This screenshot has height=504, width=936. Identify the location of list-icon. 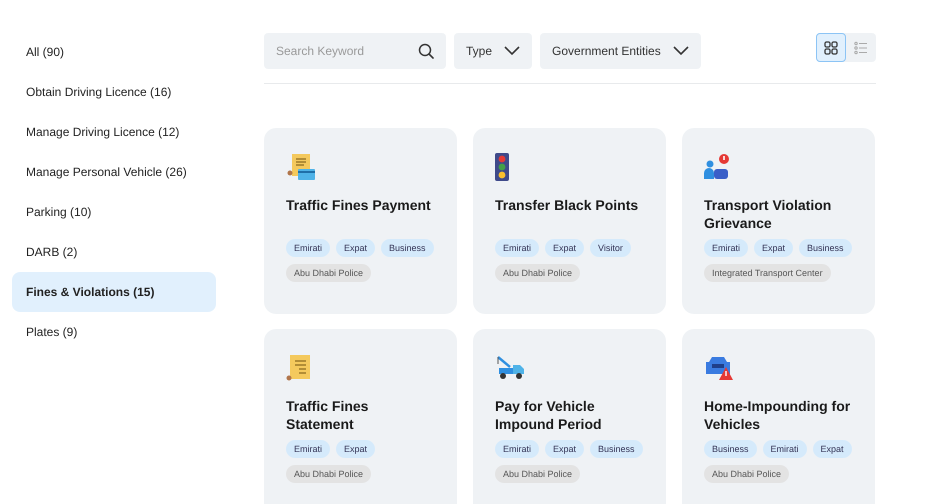
(861, 47).